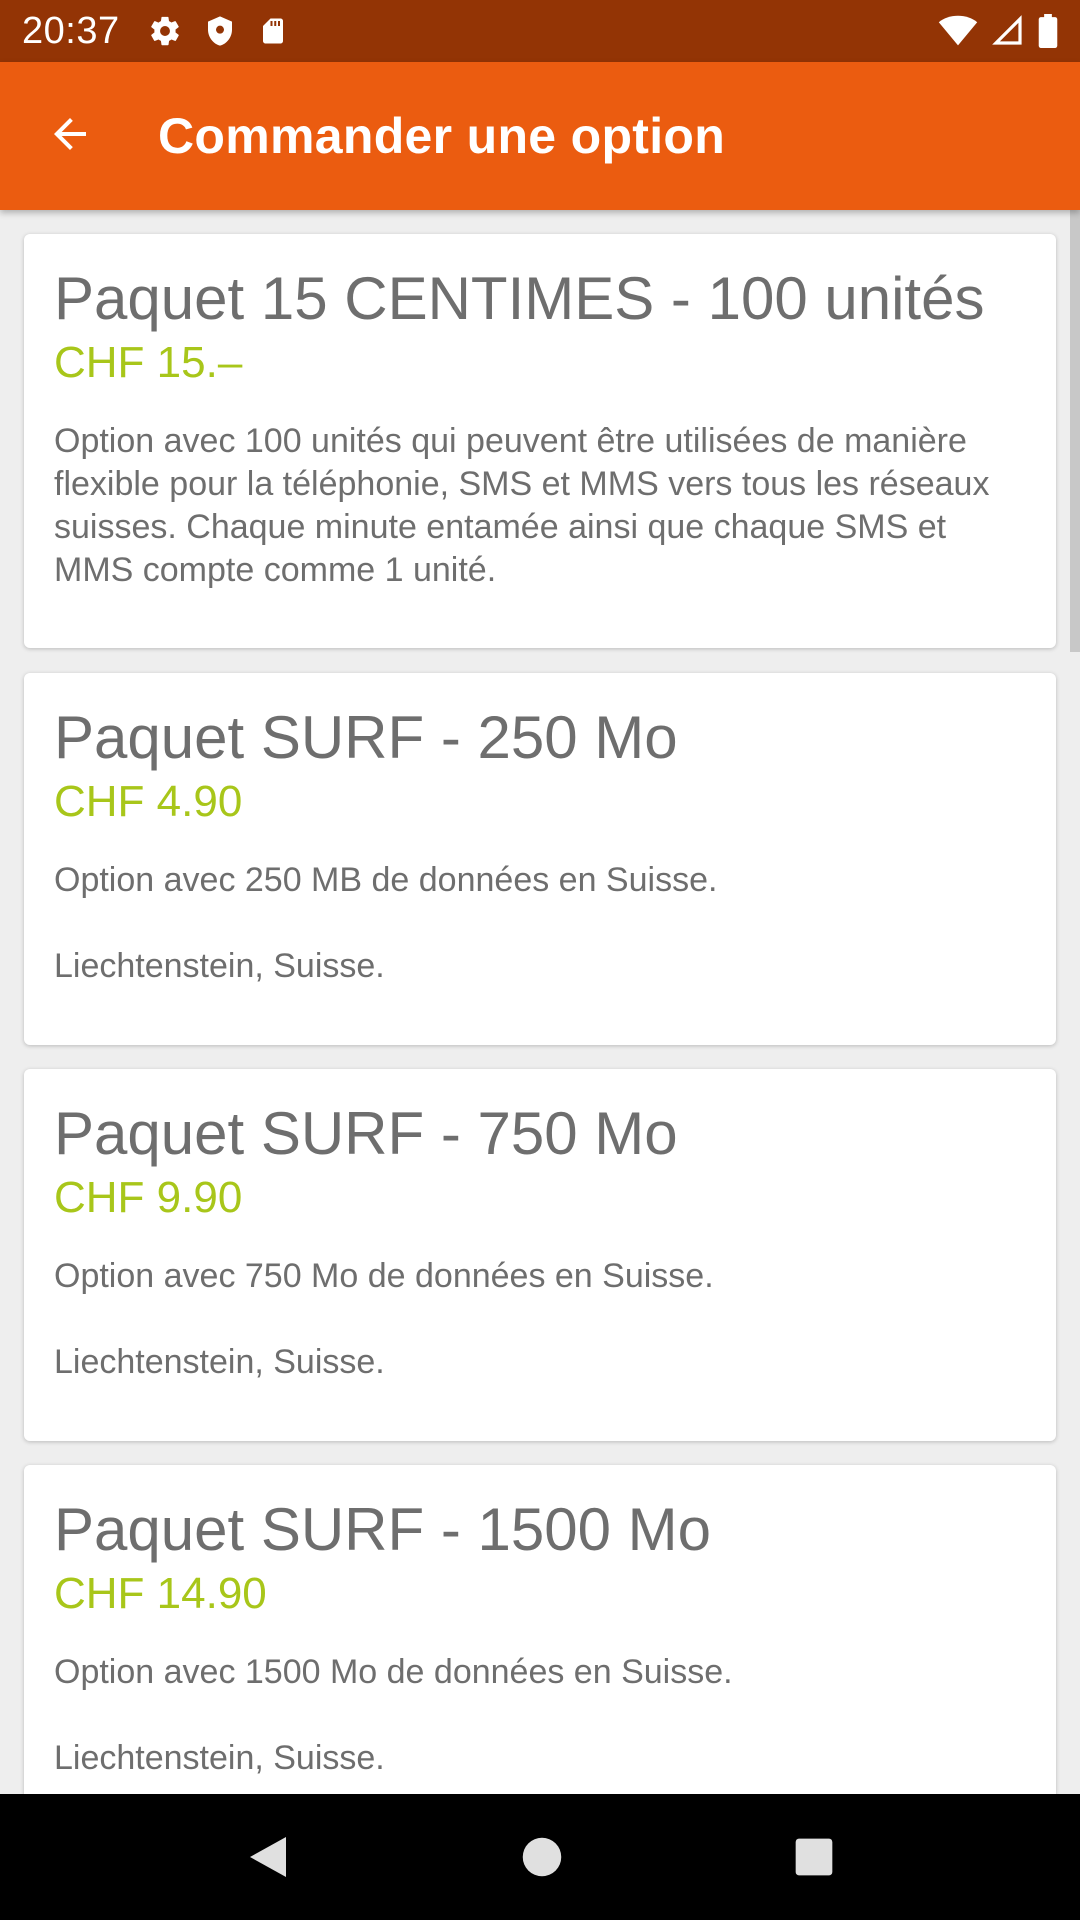 This screenshot has height=1920, width=1080. What do you see at coordinates (442, 136) in the screenshot?
I see `page-title: Commander une option` at bounding box center [442, 136].